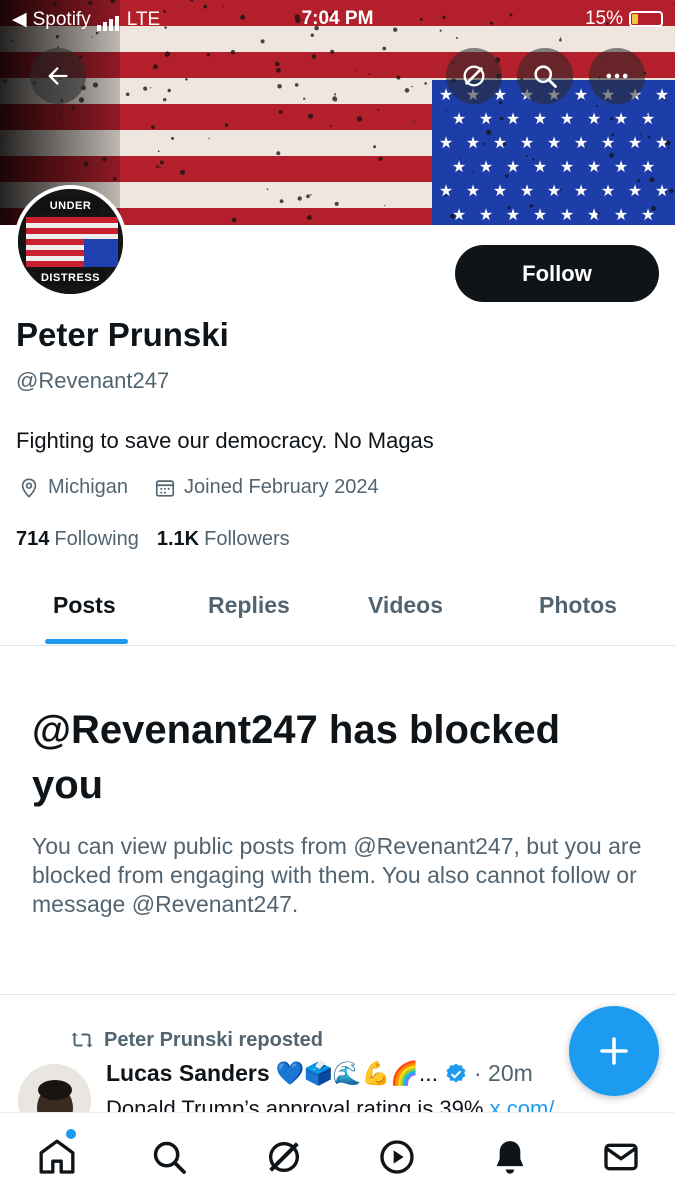 The height and width of the screenshot is (1200, 675). What do you see at coordinates (33, 539) in the screenshot?
I see `following-count: 714` at bounding box center [33, 539].